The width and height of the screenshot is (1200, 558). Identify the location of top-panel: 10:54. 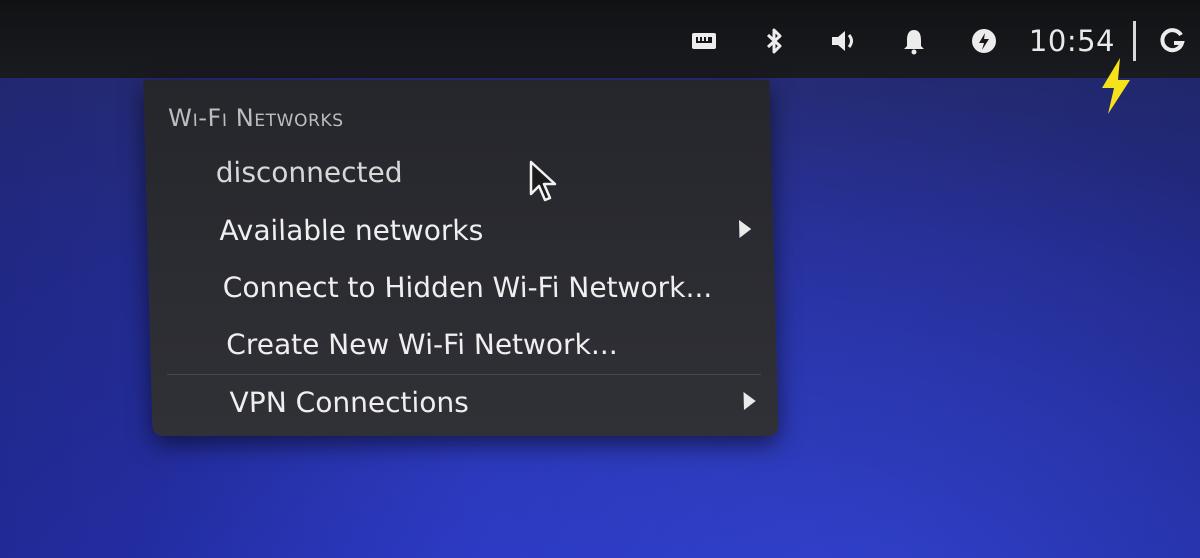
(600, 39).